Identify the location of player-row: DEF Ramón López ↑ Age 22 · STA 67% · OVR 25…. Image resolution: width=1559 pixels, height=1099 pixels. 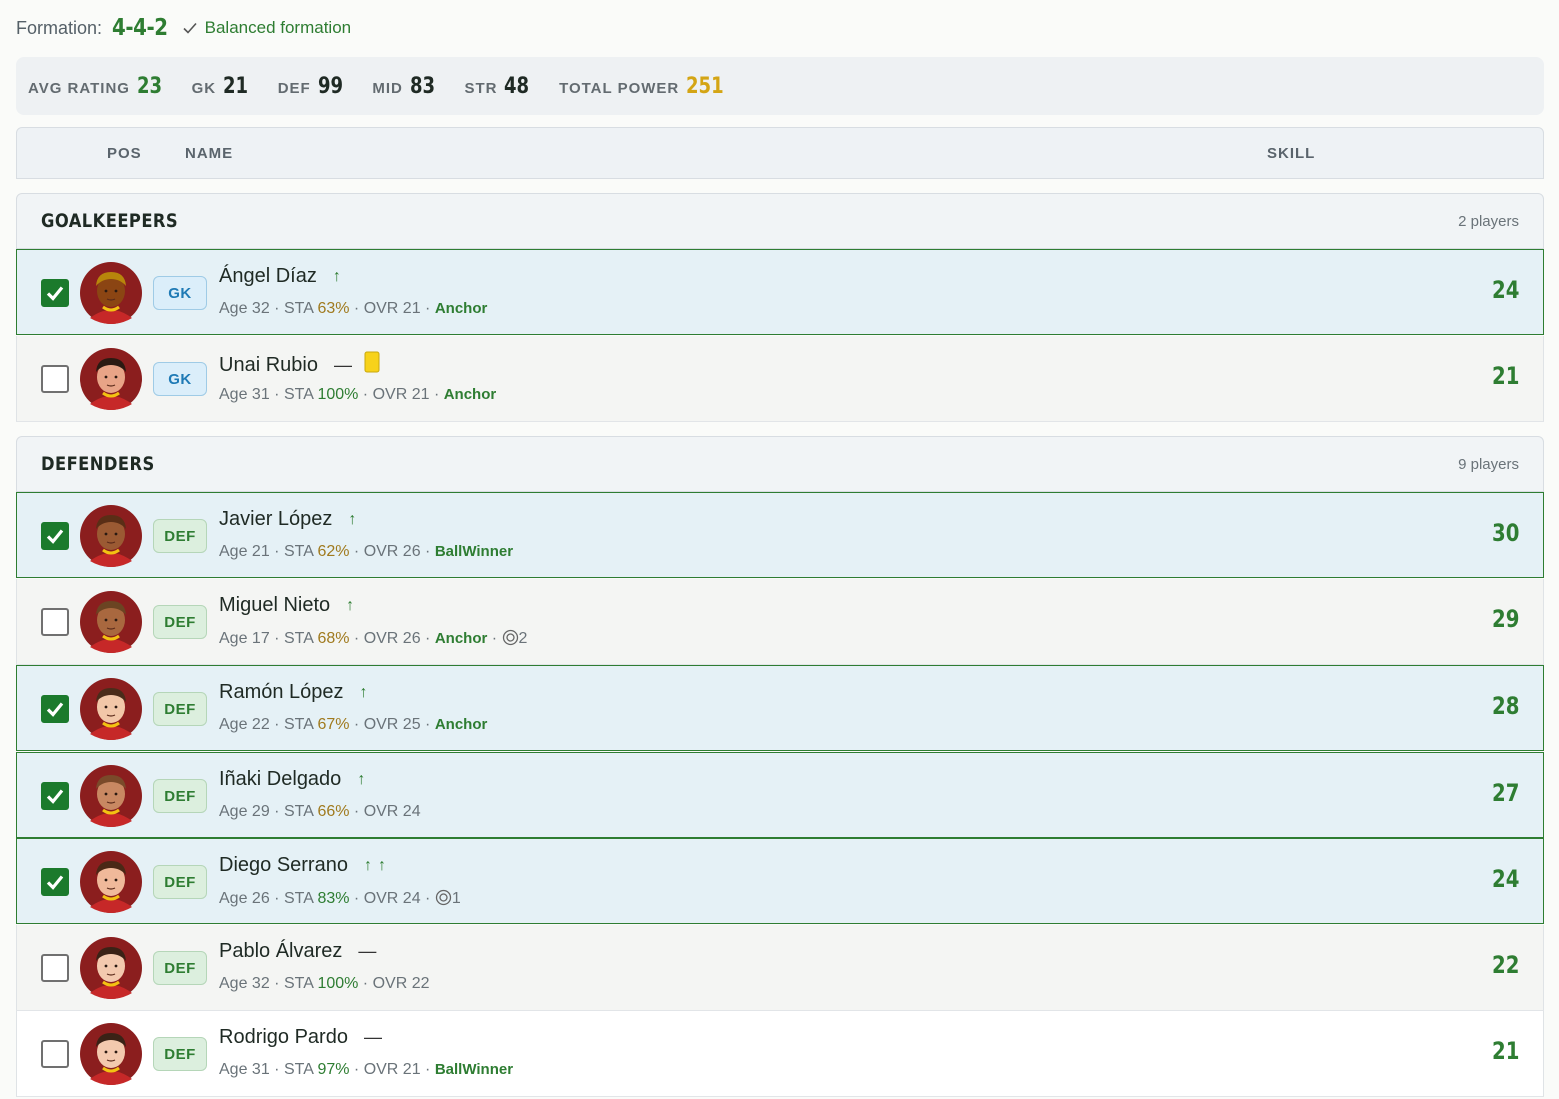
(780, 708).